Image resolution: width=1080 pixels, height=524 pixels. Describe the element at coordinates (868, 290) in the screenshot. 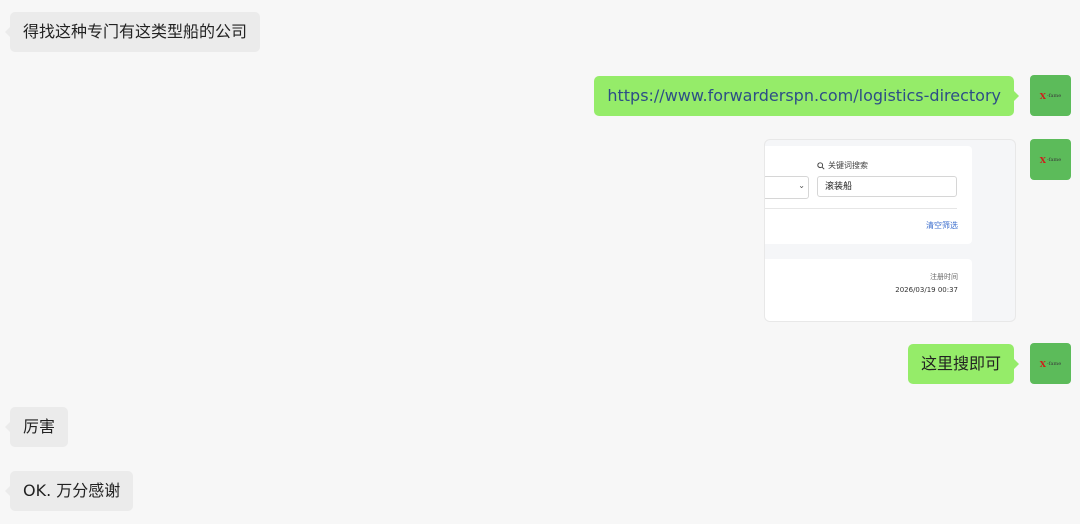

I see `result-panel: 注册时间 2026/03/19 00:37` at that location.